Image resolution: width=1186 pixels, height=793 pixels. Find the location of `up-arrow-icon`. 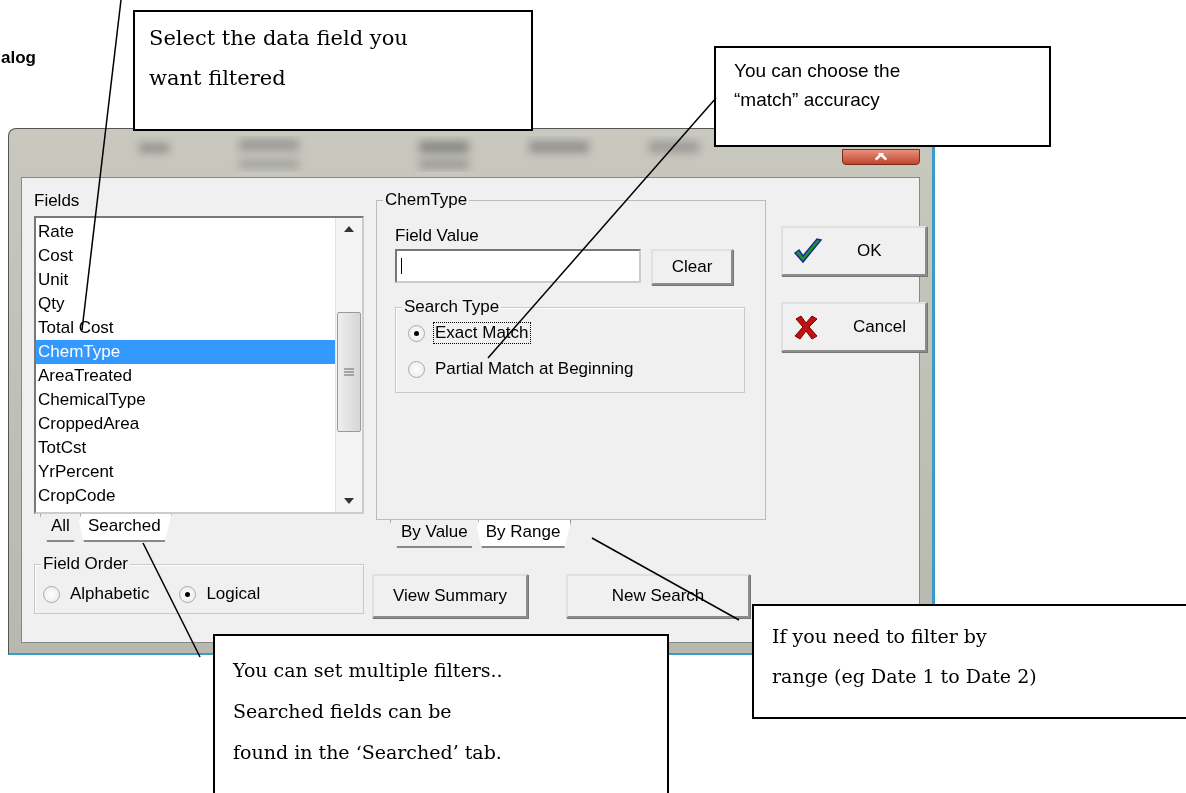

up-arrow-icon is located at coordinates (349, 229).